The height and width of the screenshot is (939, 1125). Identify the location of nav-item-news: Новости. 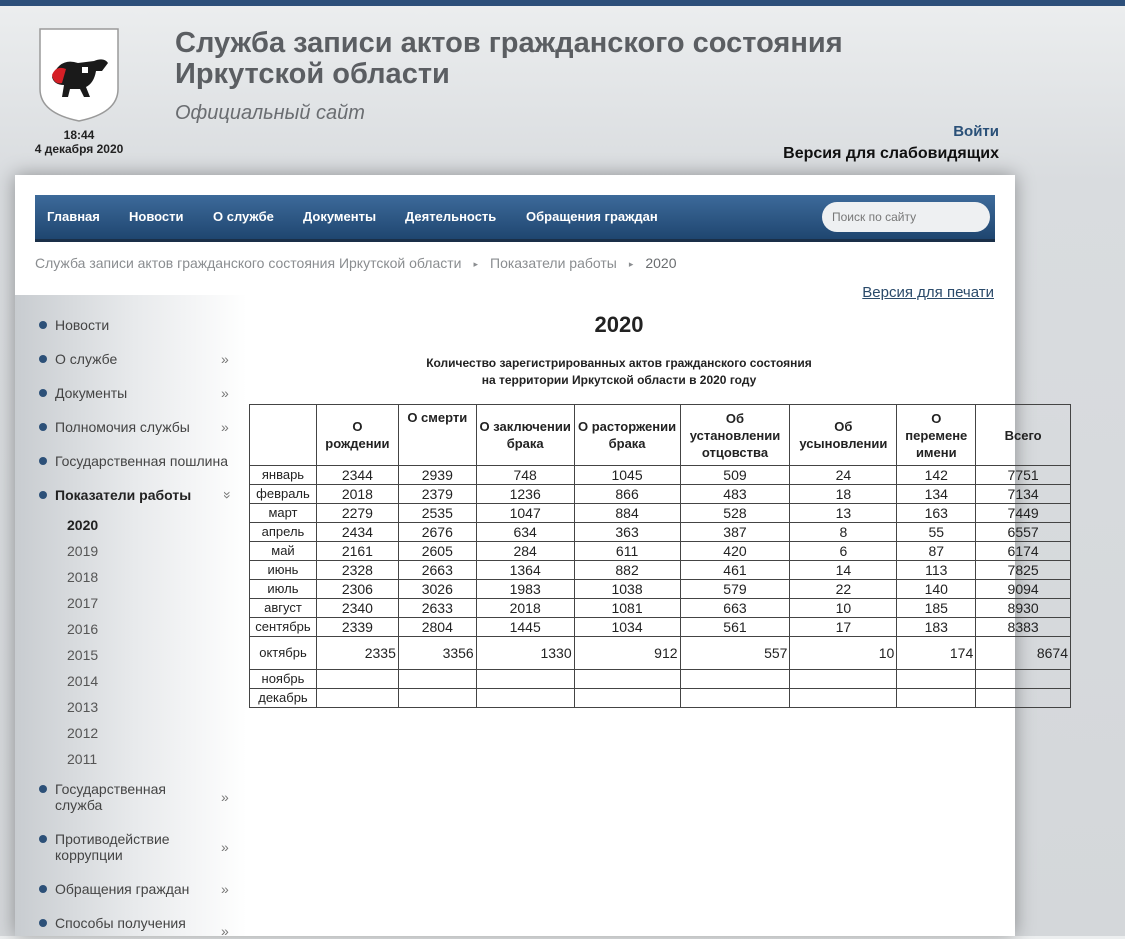
(156, 217).